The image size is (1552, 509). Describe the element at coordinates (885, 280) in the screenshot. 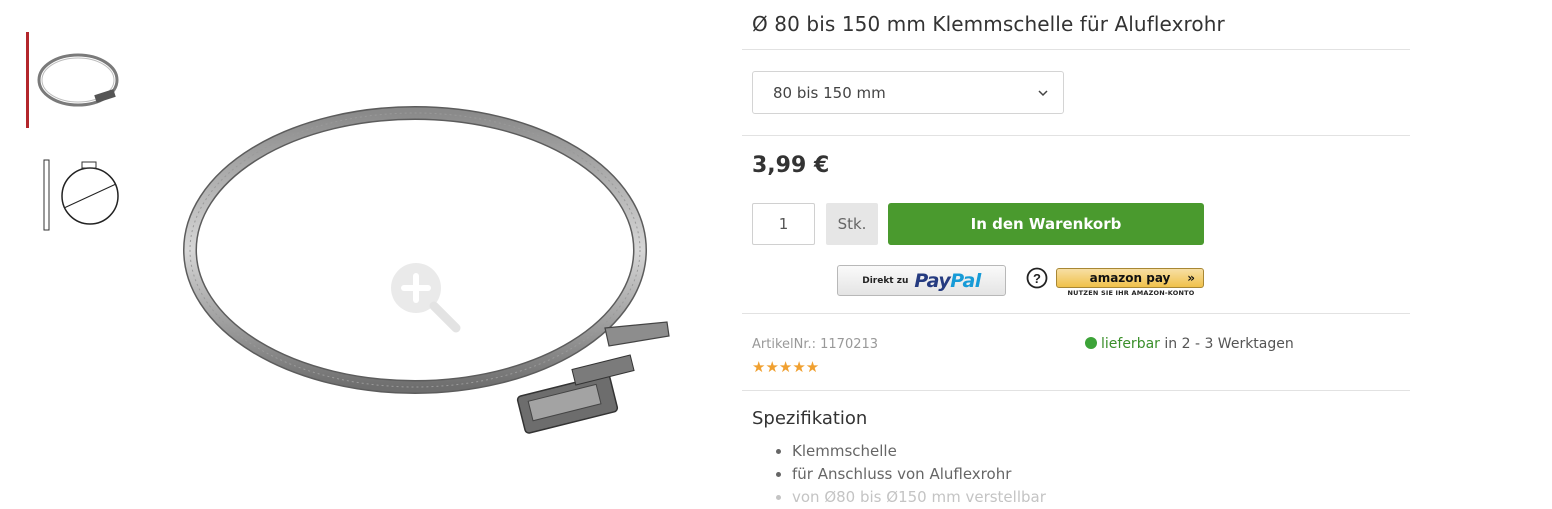

I see `paypal-prefix: Direkt zu` at that location.